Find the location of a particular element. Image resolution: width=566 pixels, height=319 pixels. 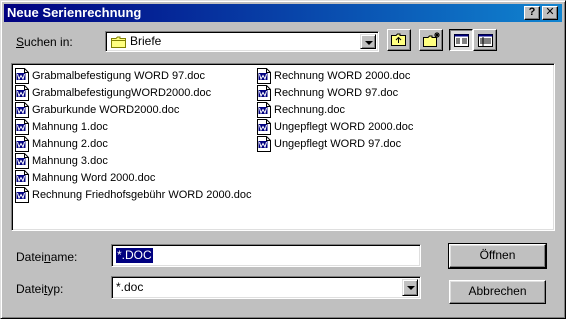

file-name: Rechnung WORD 97.doc is located at coordinates (336, 92).